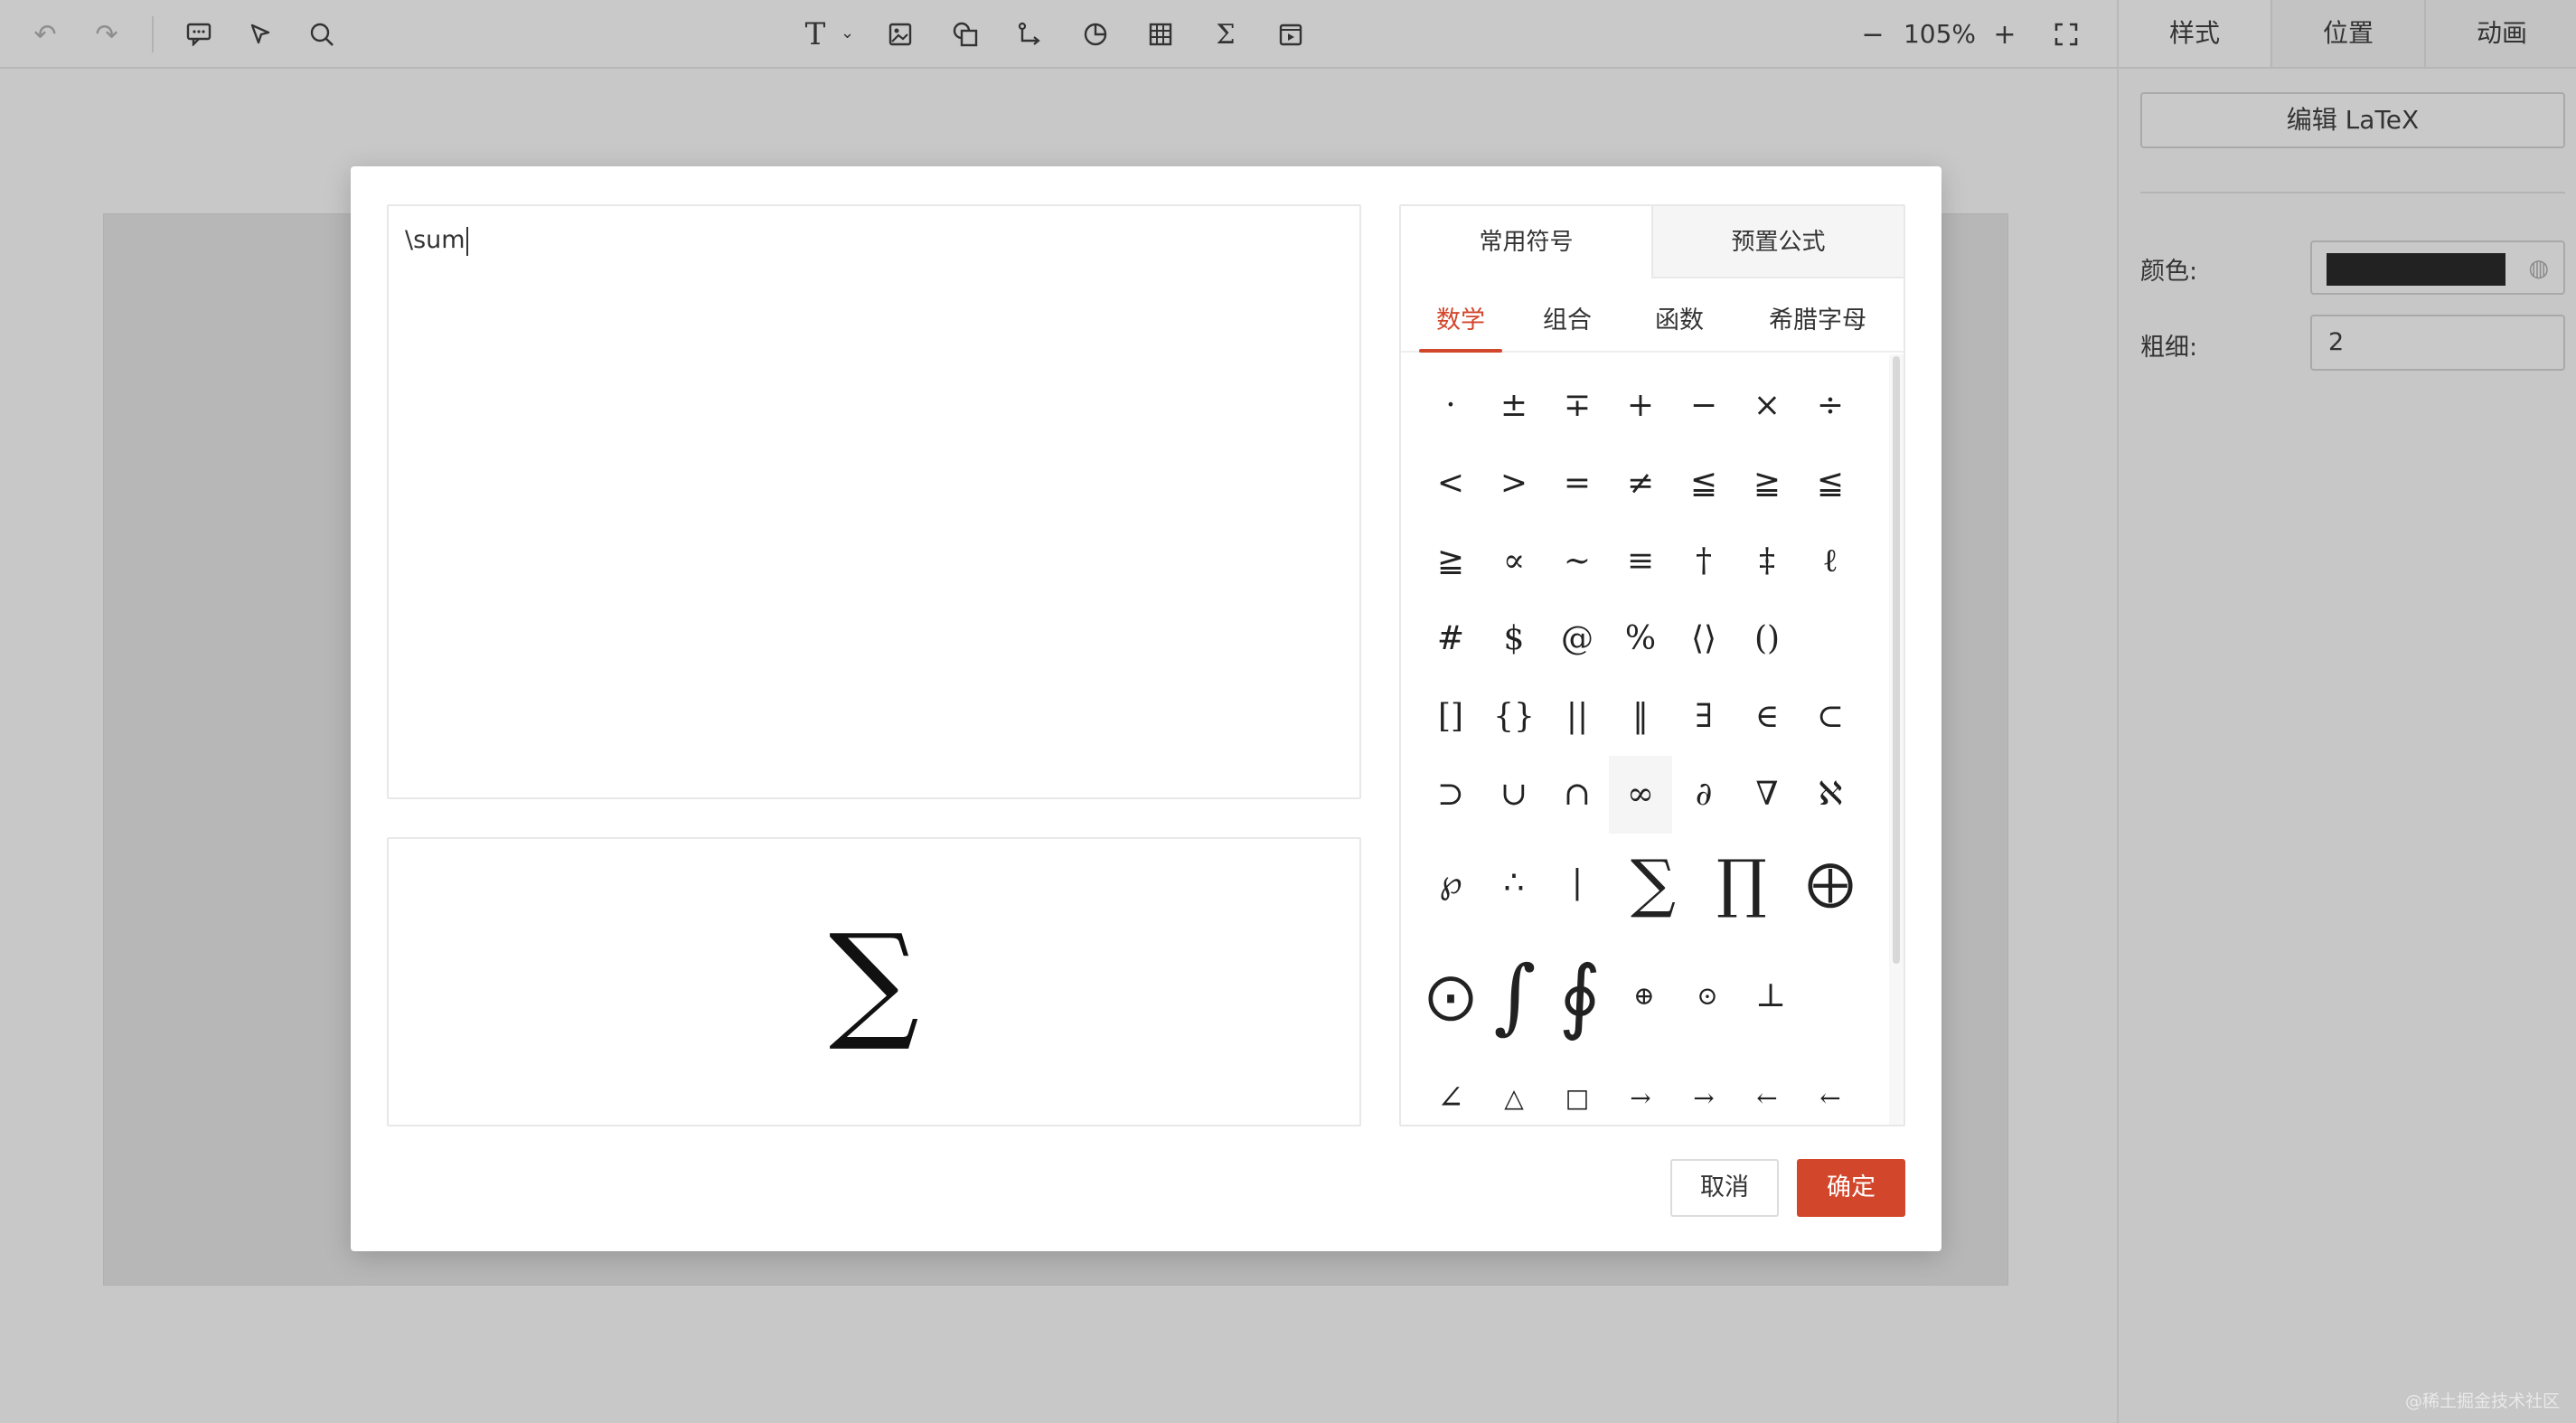 This screenshot has height=1423, width=2576. What do you see at coordinates (2353, 120) in the screenshot?
I see `edit-latex-button: 编辑 LaTeX` at bounding box center [2353, 120].